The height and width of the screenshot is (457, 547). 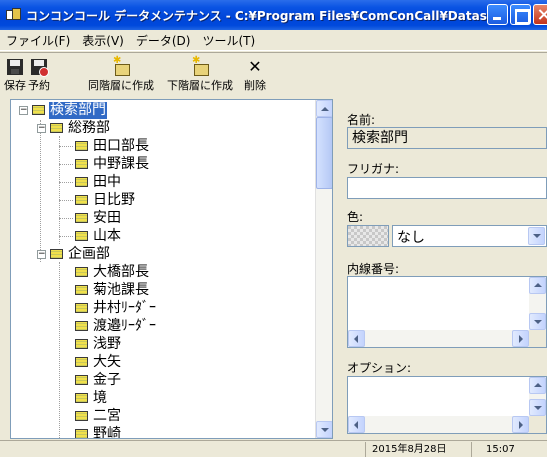 What do you see at coordinates (56, 254) in the screenshot?
I see `folder-icon` at bounding box center [56, 254].